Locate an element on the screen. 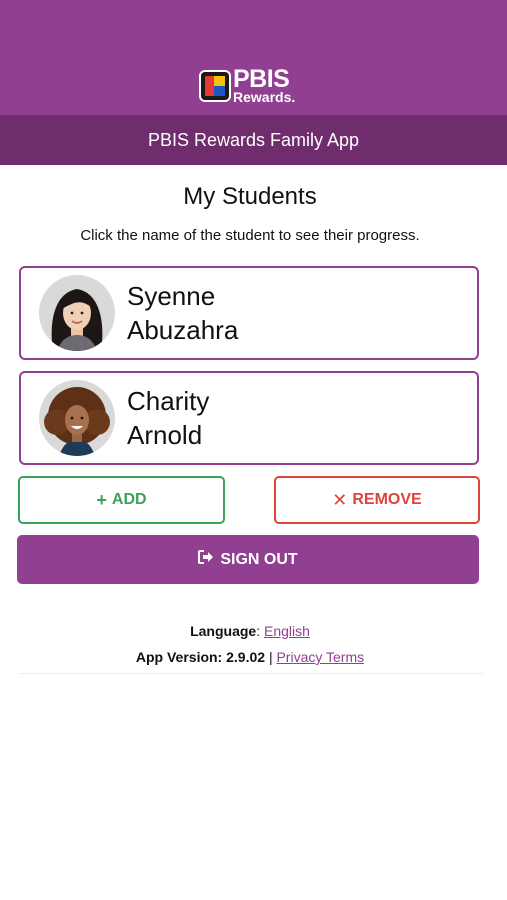  privacy-terms-link: Privacy Terms is located at coordinates (320, 657).